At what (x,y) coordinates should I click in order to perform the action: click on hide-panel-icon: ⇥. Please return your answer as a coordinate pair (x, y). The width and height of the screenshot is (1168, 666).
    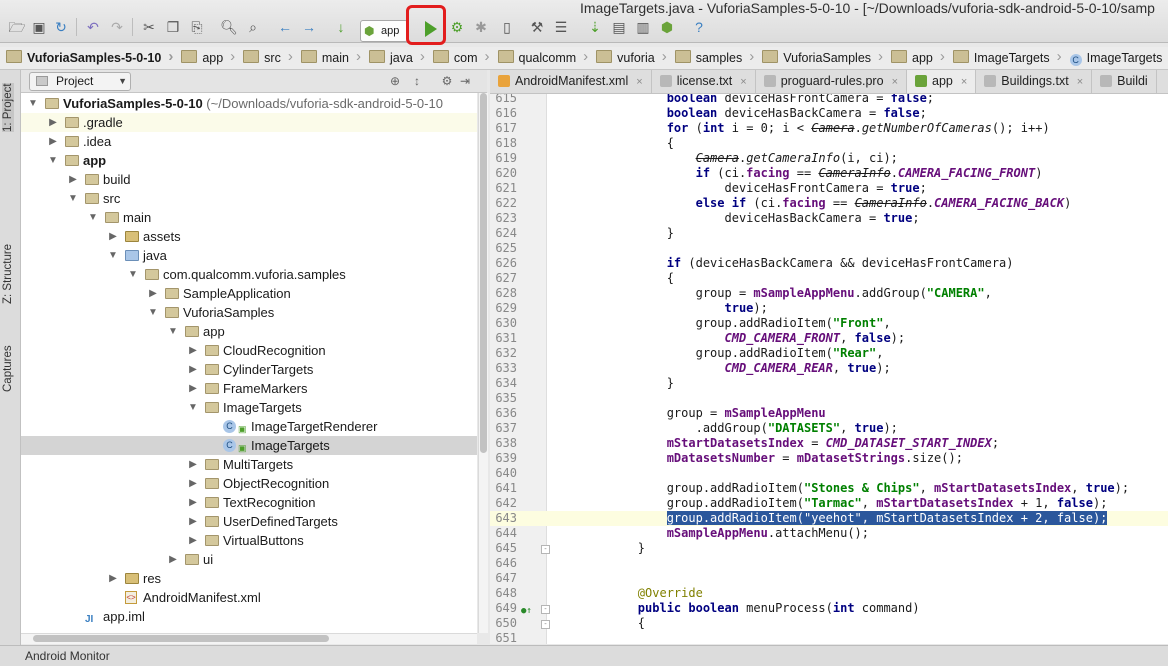
    Looking at the image, I should click on (465, 81).